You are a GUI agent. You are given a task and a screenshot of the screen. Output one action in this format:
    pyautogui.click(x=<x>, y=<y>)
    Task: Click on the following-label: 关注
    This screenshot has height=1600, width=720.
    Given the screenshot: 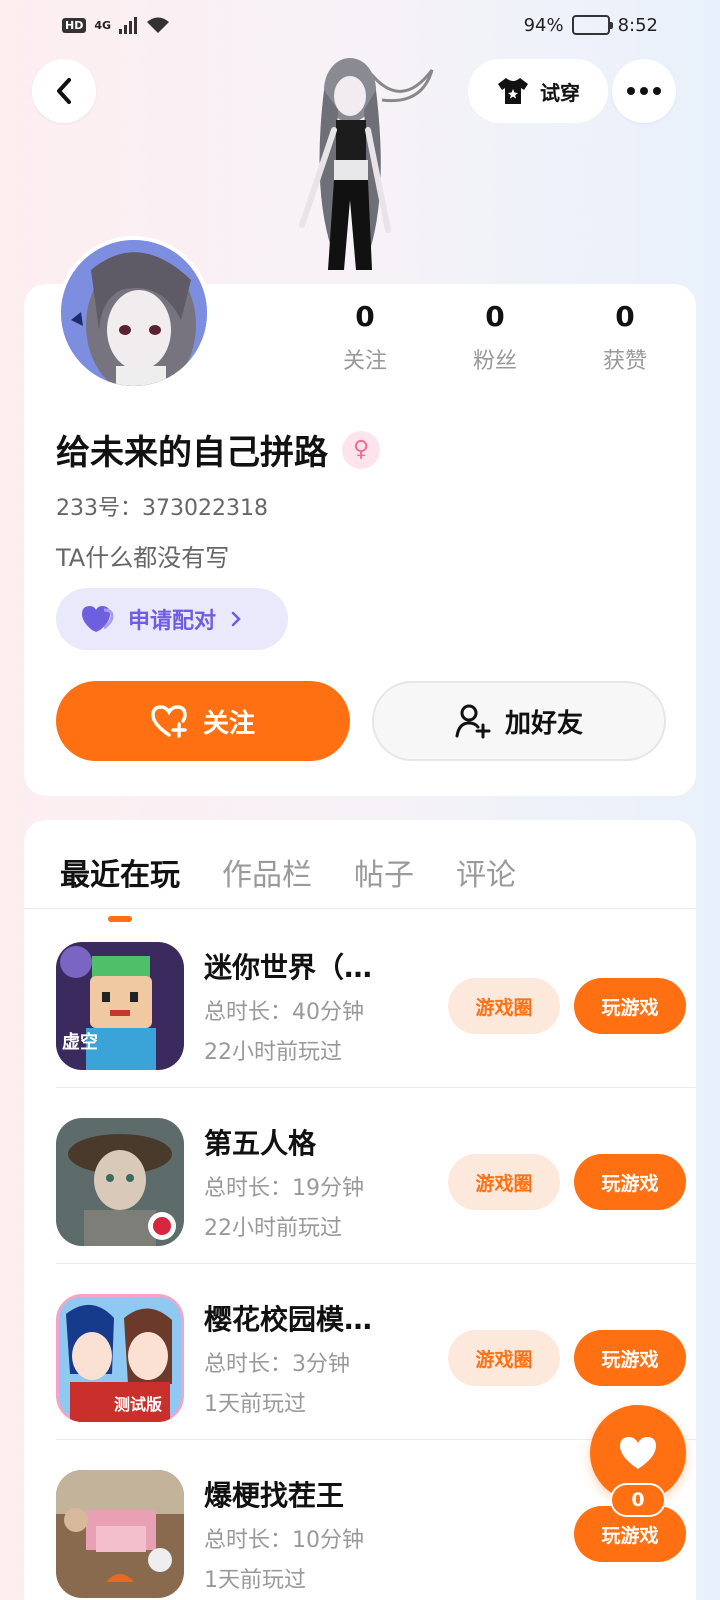 What is the action you would take?
    pyautogui.click(x=364, y=361)
    